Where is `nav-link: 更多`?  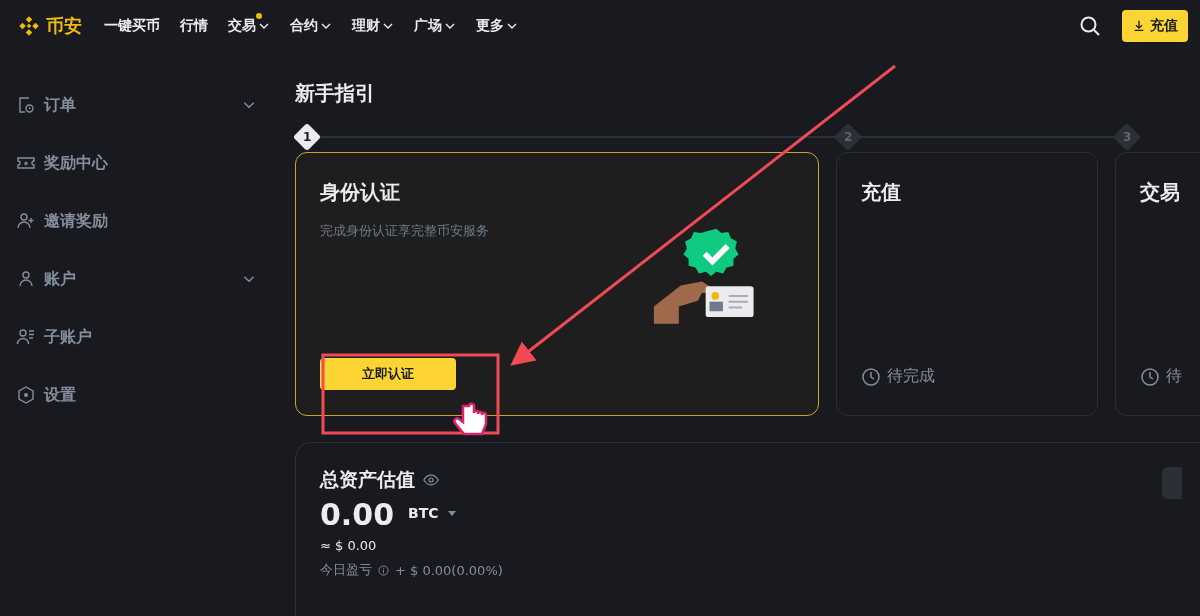 nav-link: 更多 is located at coordinates (497, 26).